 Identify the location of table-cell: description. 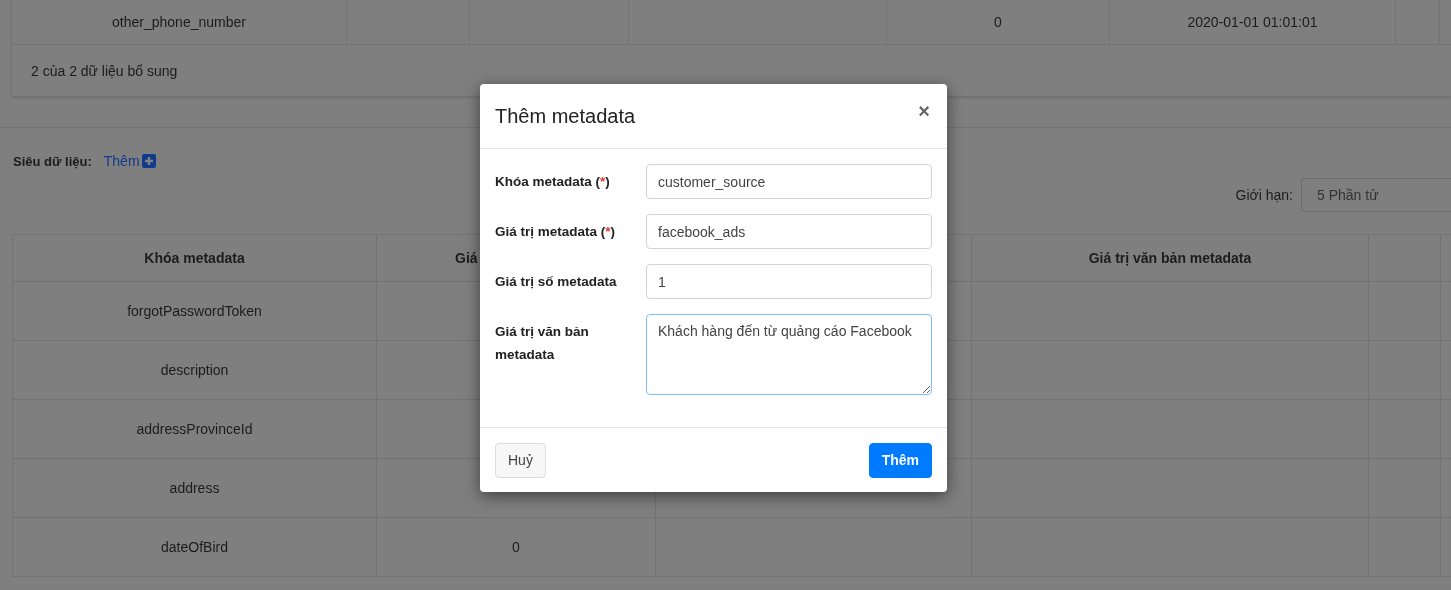
(194, 370).